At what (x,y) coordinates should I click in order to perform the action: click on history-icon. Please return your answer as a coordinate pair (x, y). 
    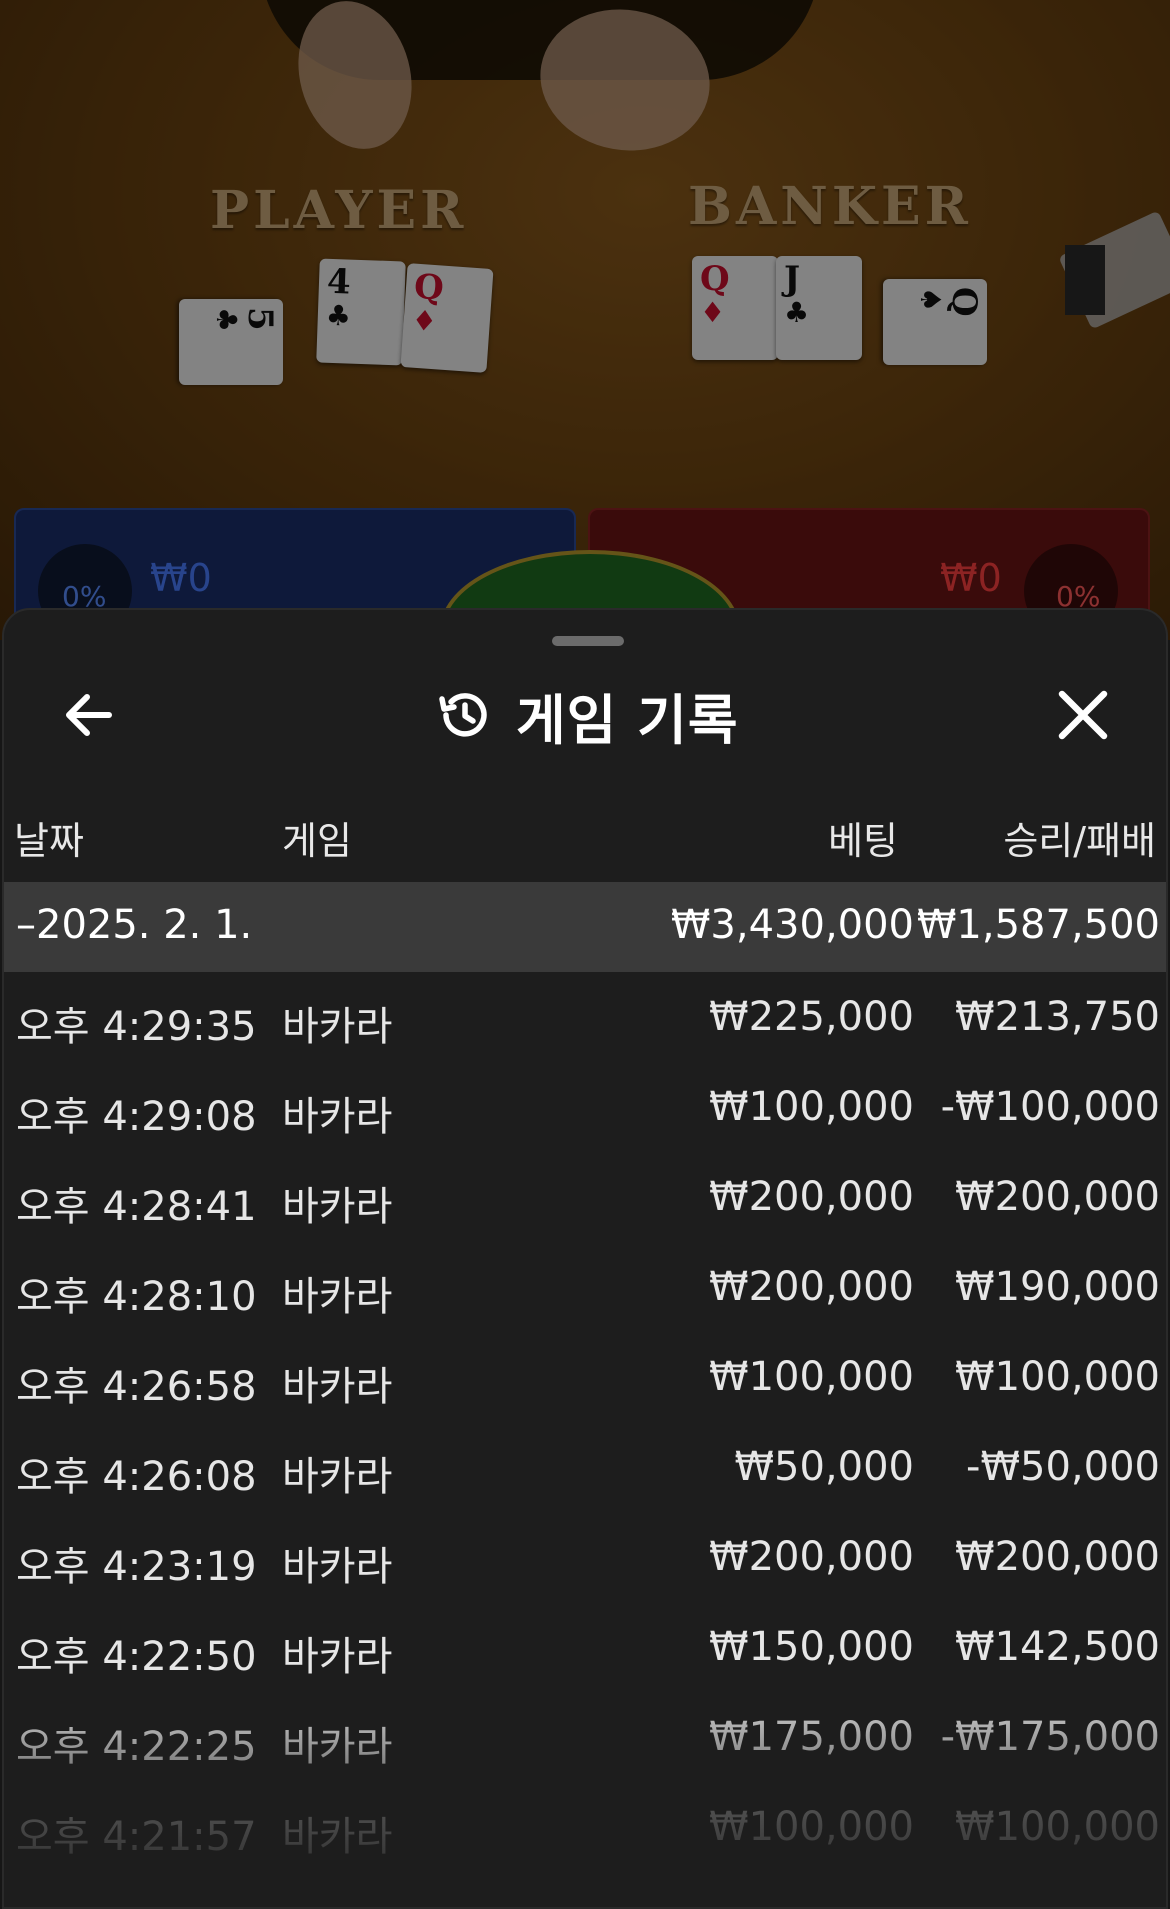
    Looking at the image, I should click on (463, 715).